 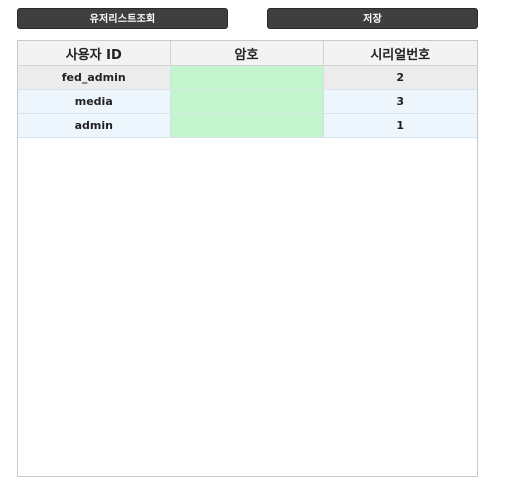 I want to click on table-row: admin 1, so click(x=247, y=125).